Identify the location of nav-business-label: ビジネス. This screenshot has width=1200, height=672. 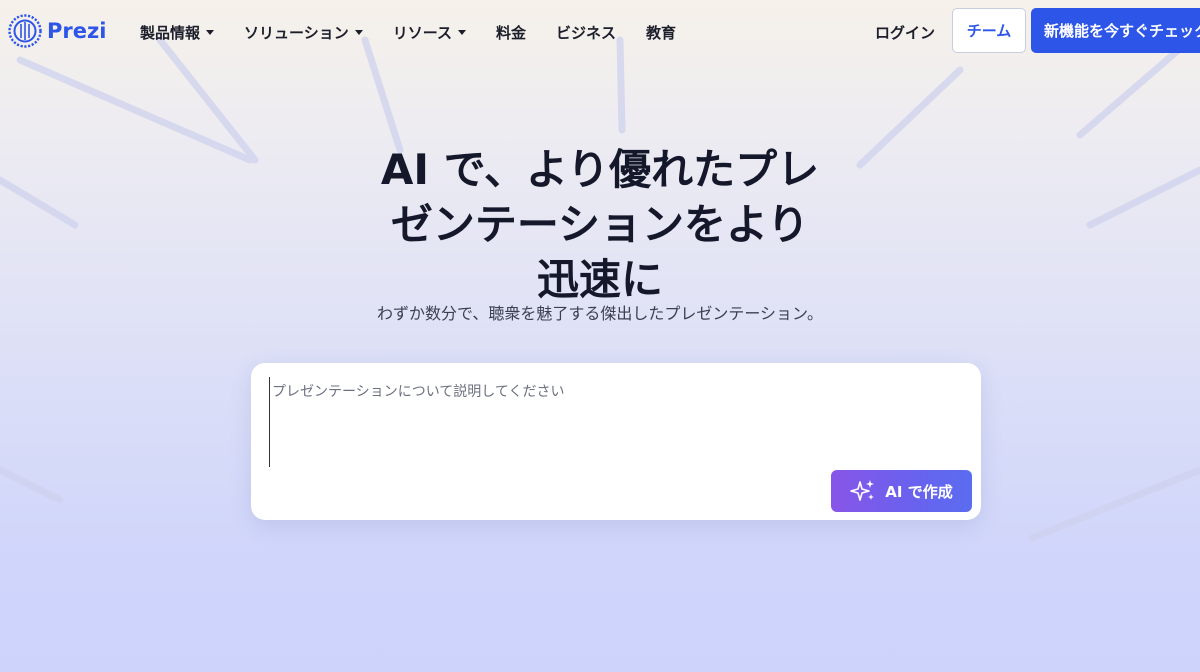
(586, 32).